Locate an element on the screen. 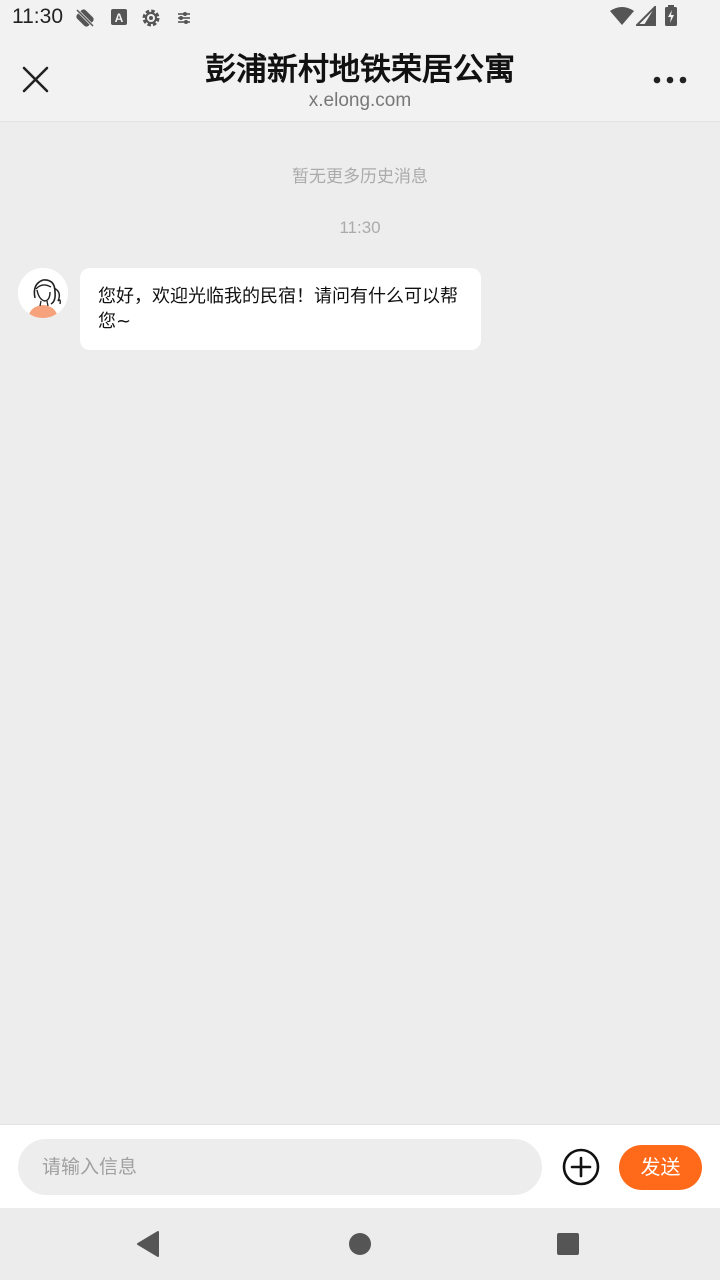 Image resolution: width=720 pixels, height=1280 pixels. sync-off-icon is located at coordinates (85, 20).